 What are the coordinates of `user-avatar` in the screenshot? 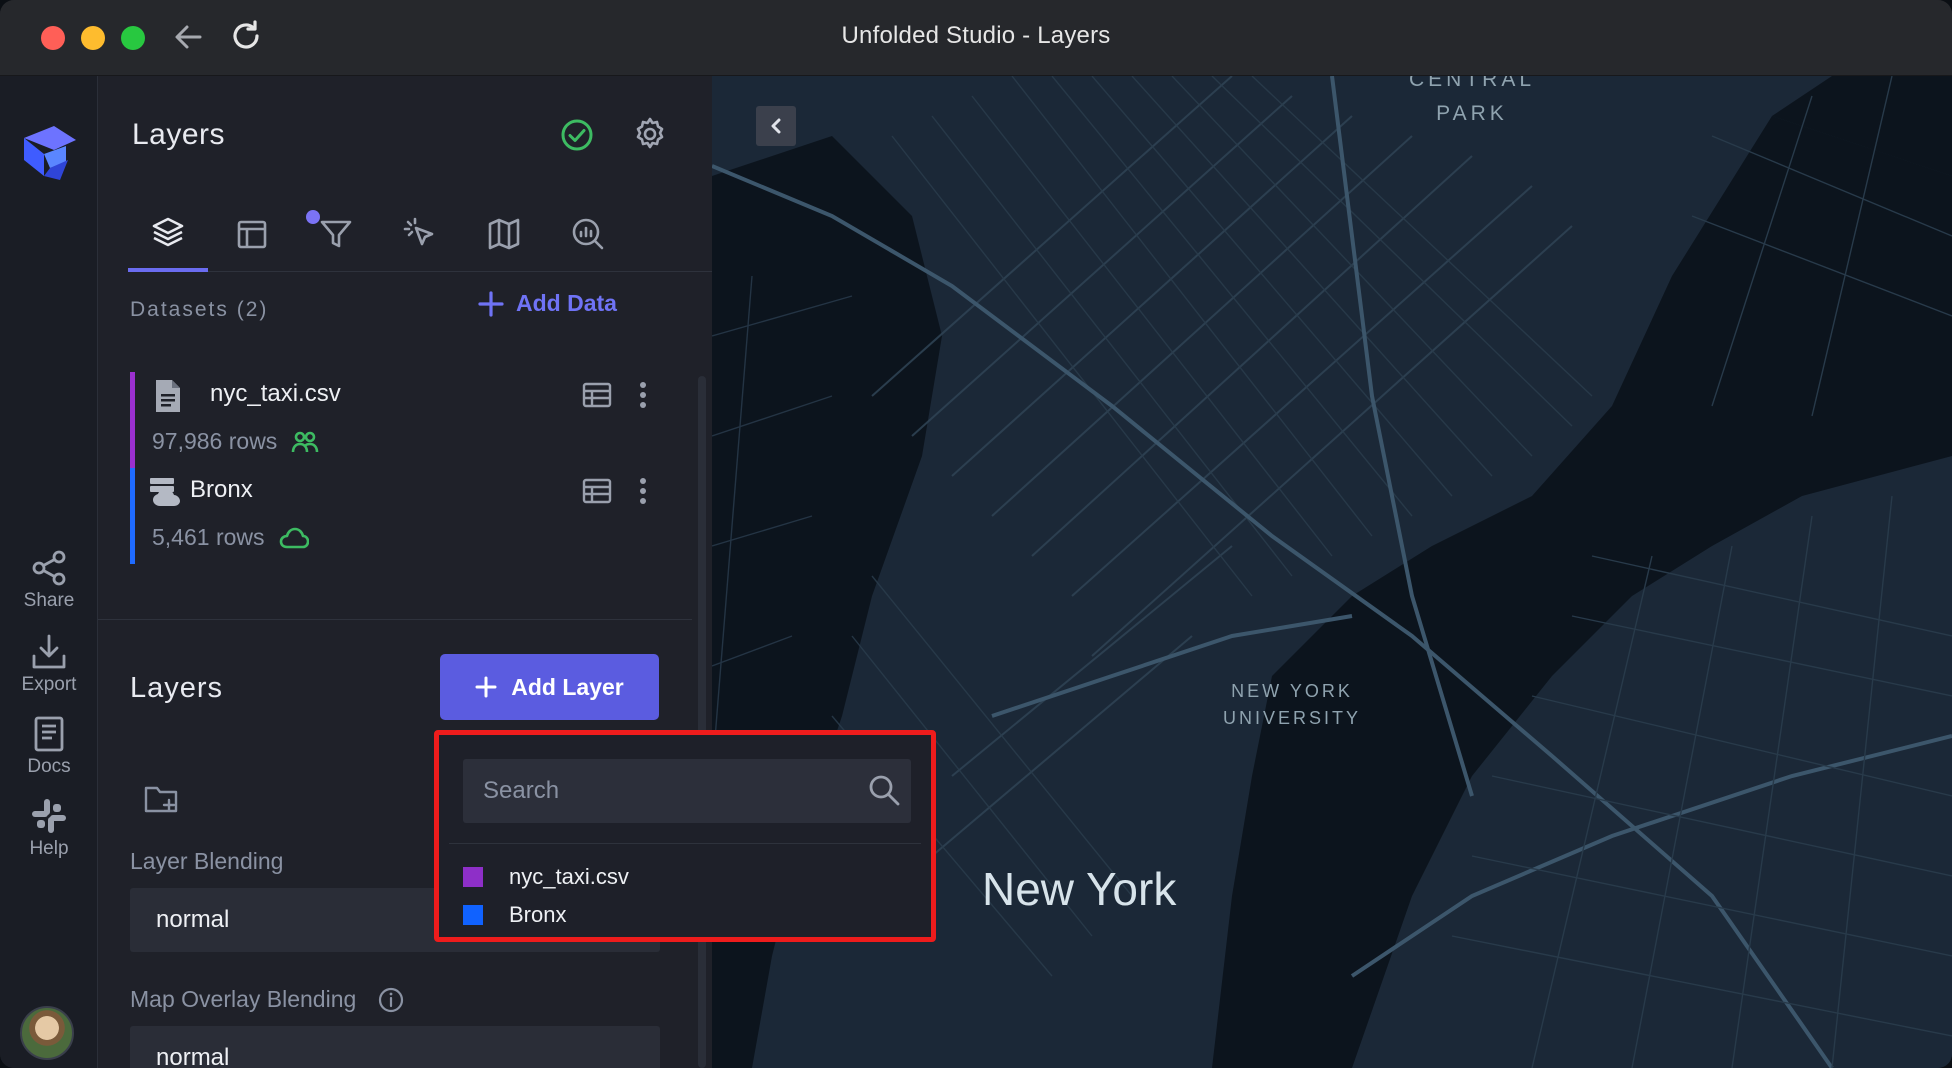 It's located at (47, 1033).